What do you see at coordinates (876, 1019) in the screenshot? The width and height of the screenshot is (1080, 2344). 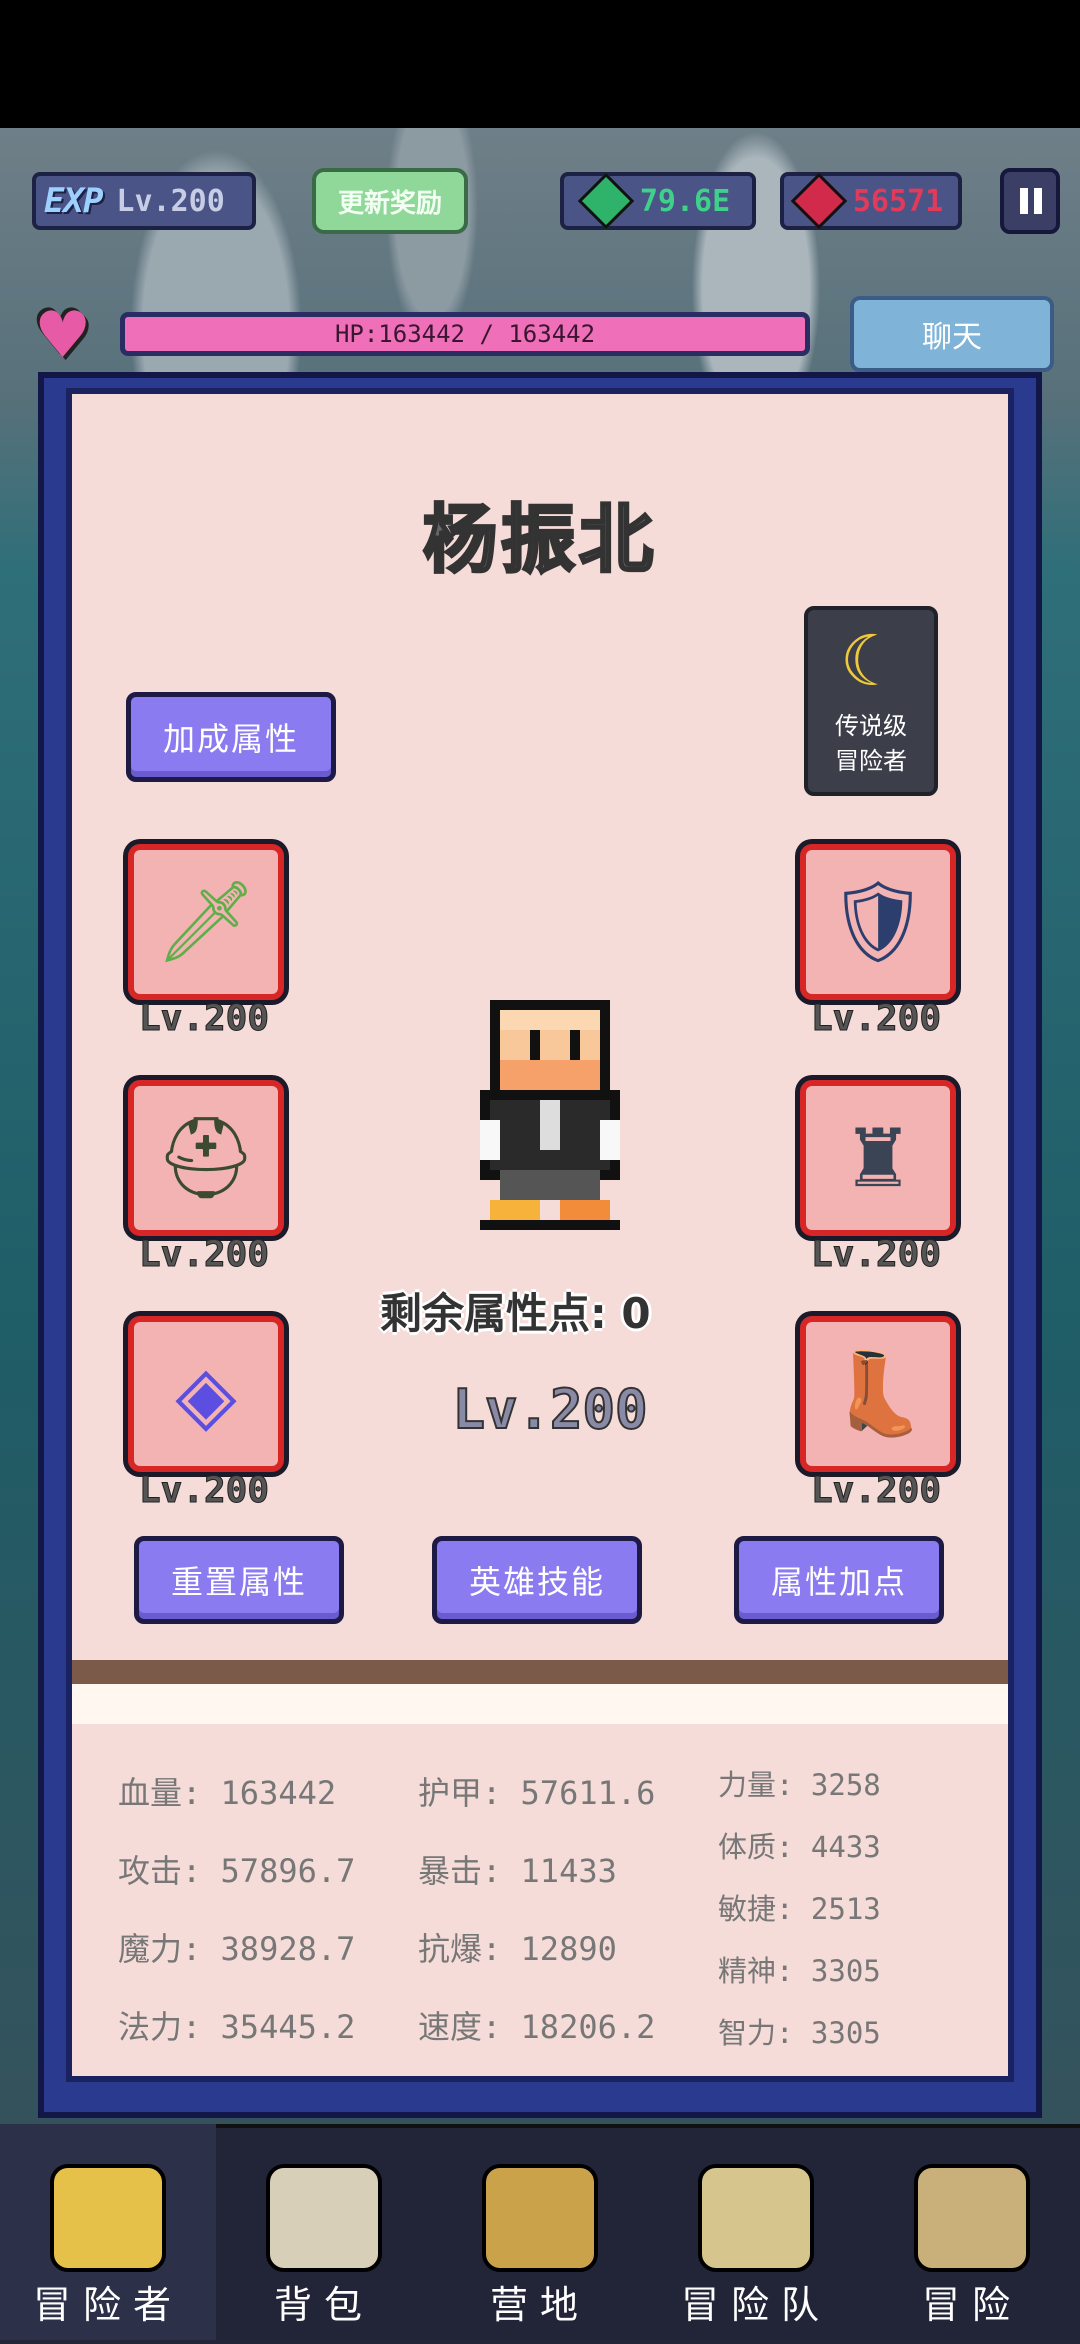 I see `shield-level: Lv.200` at bounding box center [876, 1019].